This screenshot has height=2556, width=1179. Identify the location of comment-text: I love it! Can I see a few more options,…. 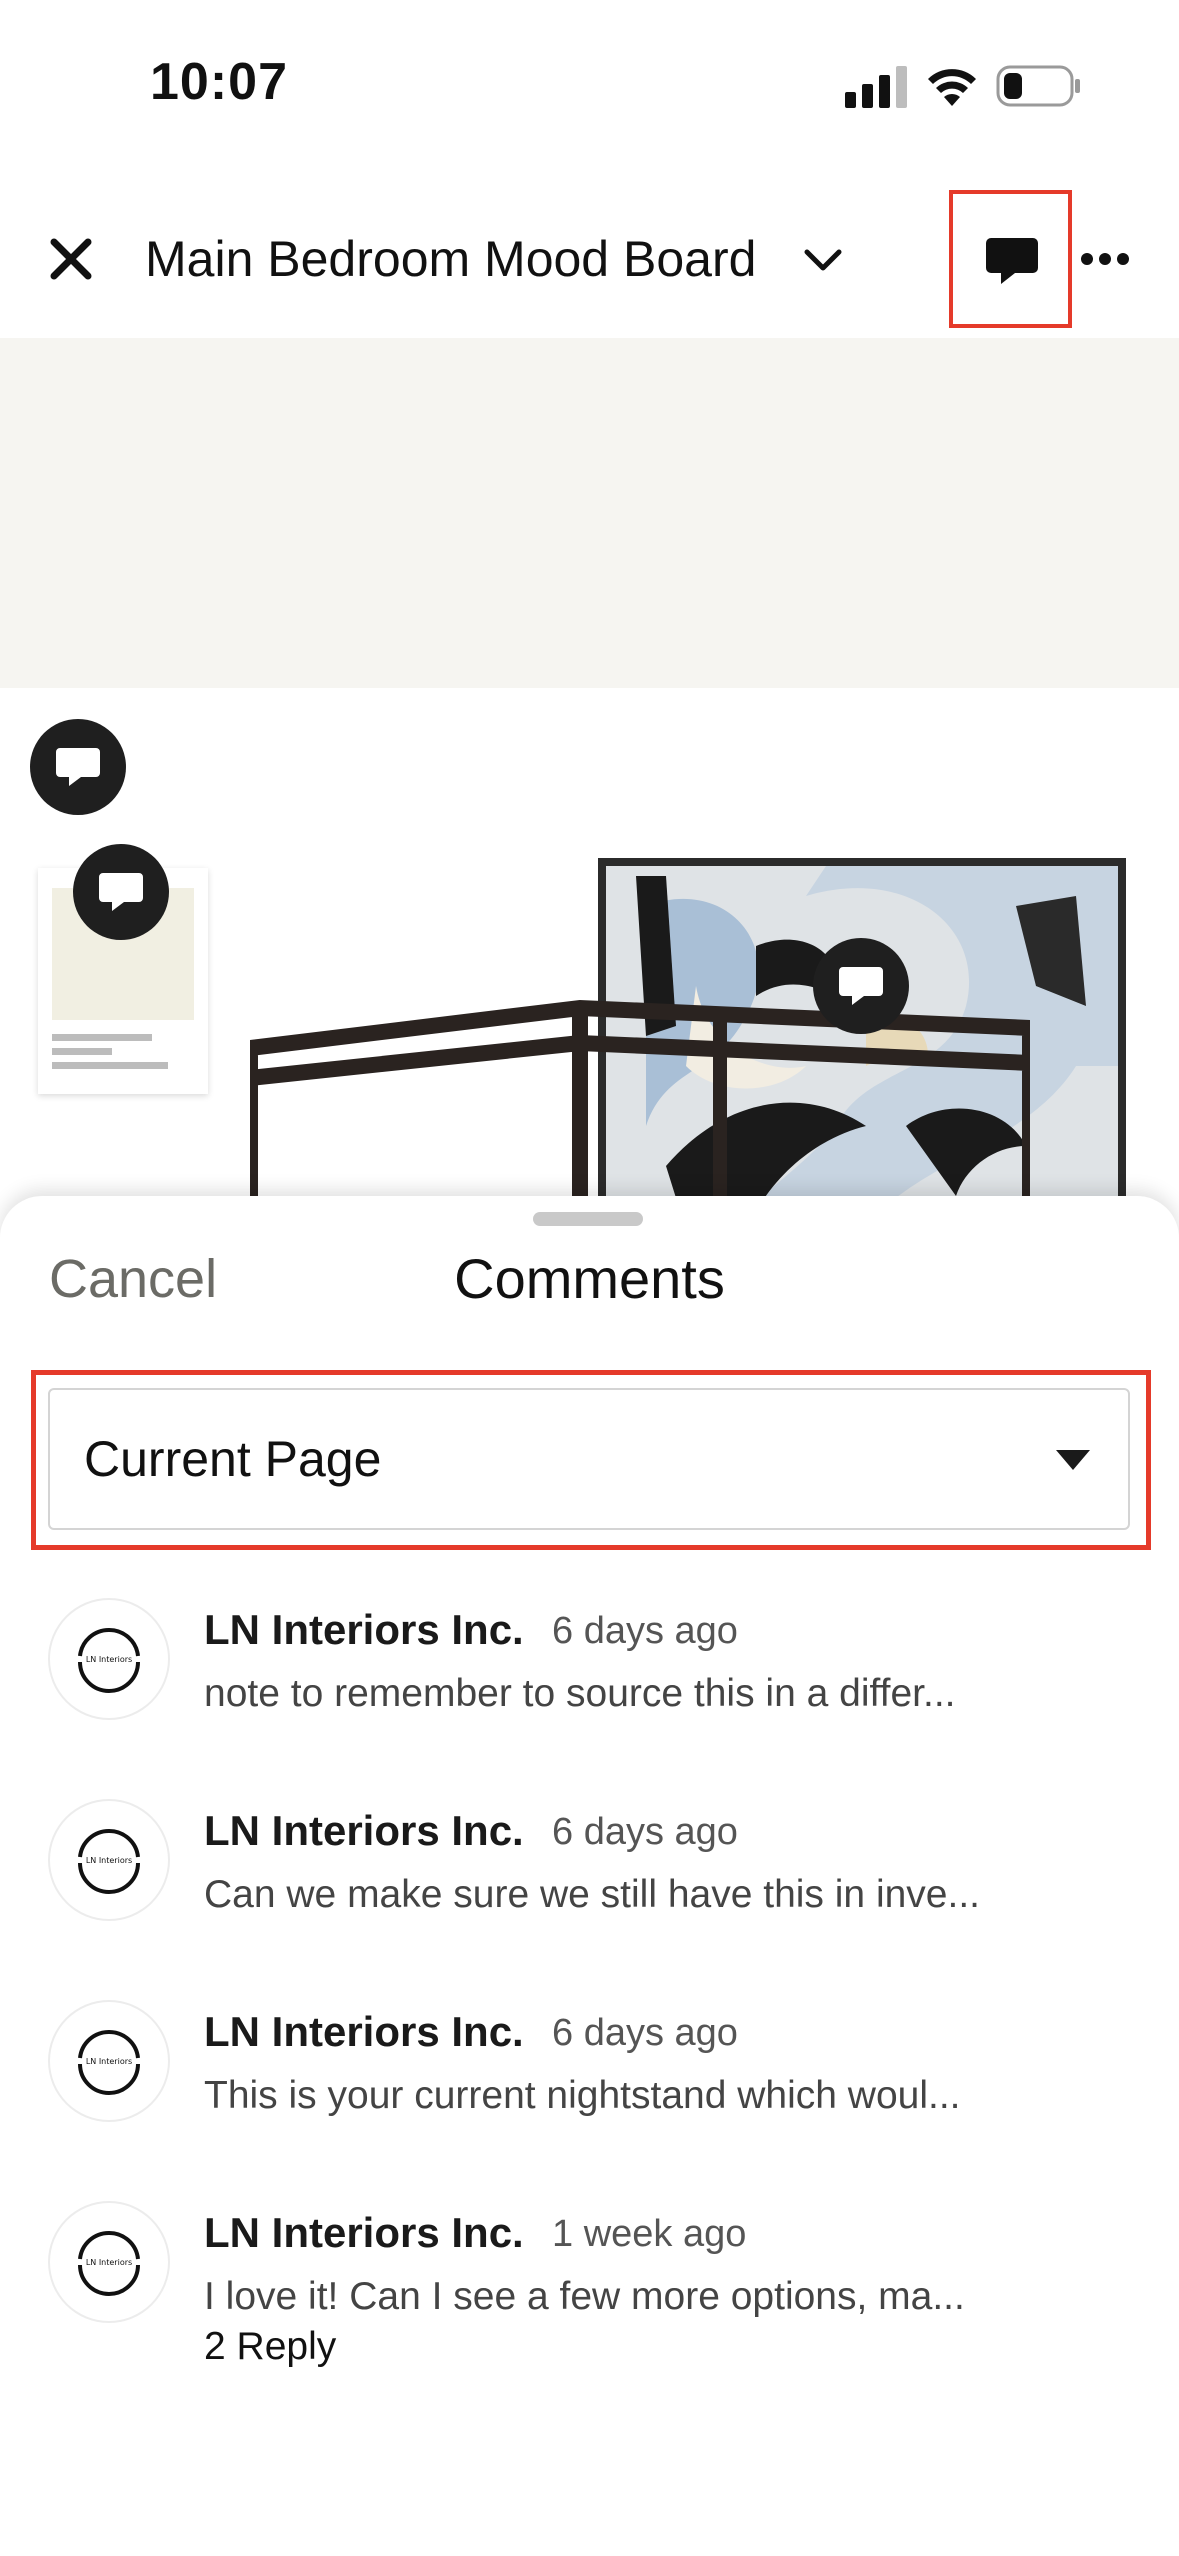
(584, 2296).